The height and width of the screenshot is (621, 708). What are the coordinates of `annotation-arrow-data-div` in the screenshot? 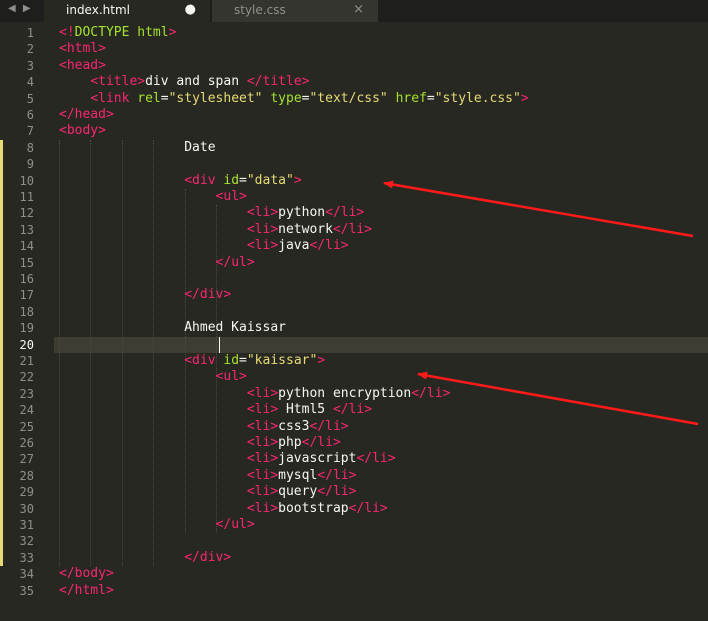 It's located at (538, 209).